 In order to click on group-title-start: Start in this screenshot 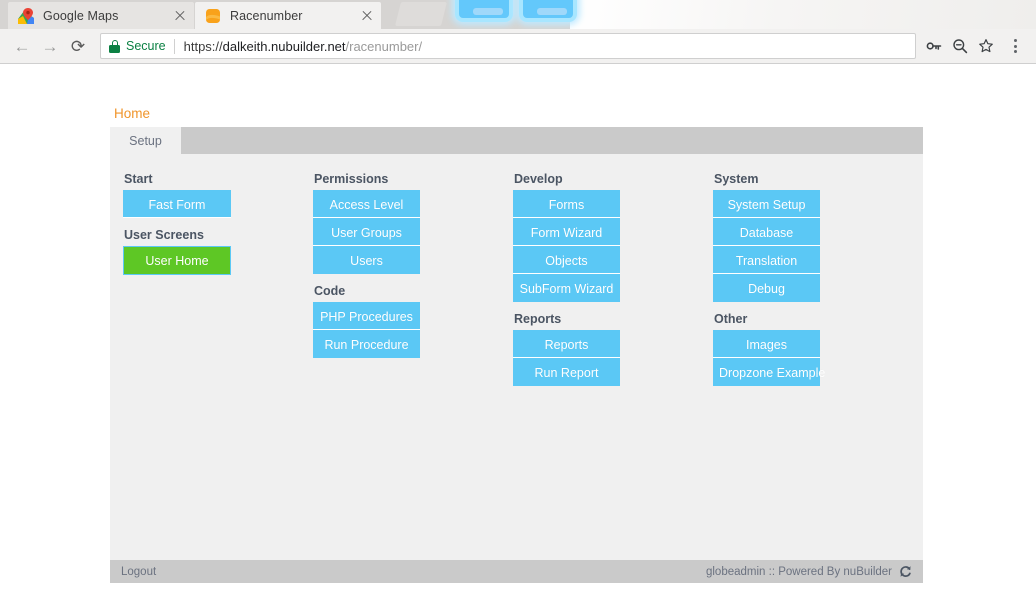, I will do `click(138, 179)`.